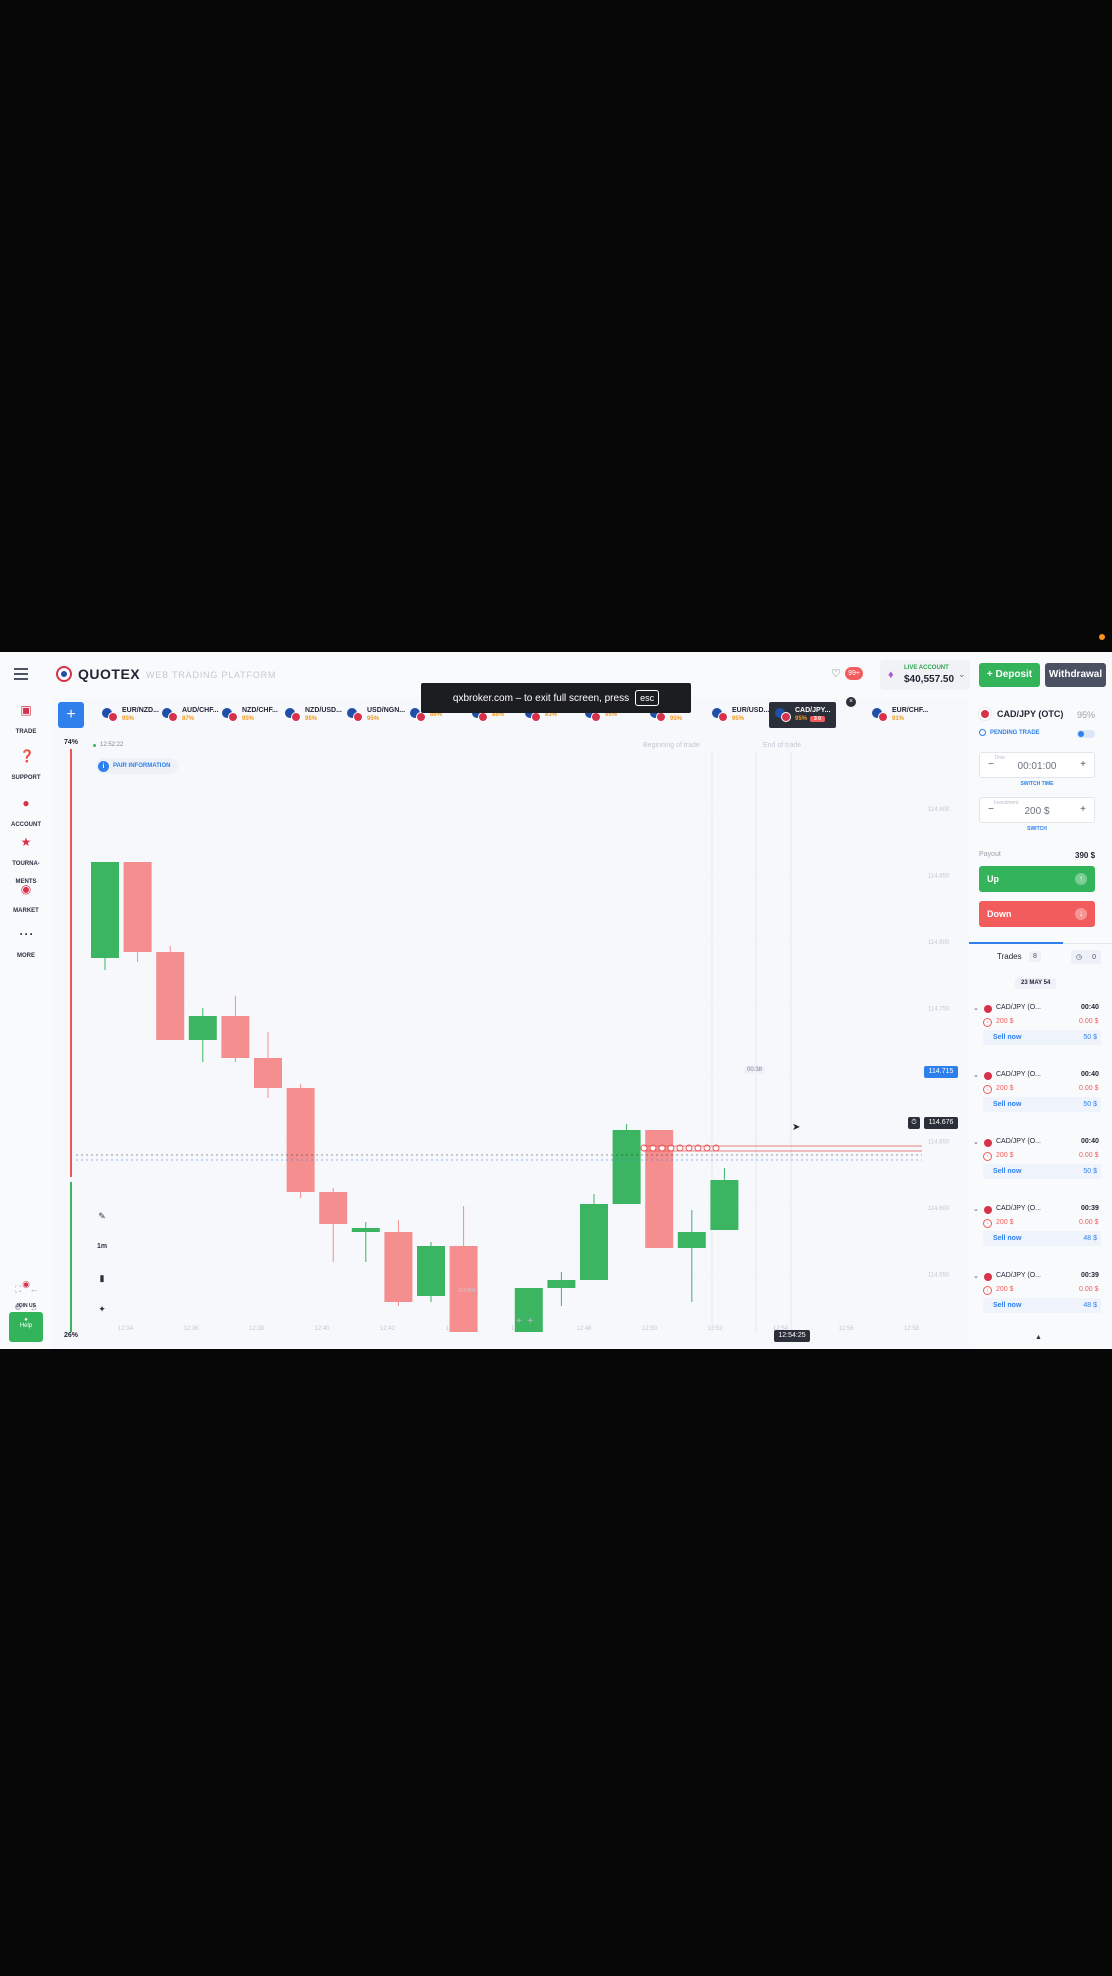 The width and height of the screenshot is (1112, 1976). Describe the element at coordinates (355, 715) in the screenshot. I see `flag-pair-icon` at that location.